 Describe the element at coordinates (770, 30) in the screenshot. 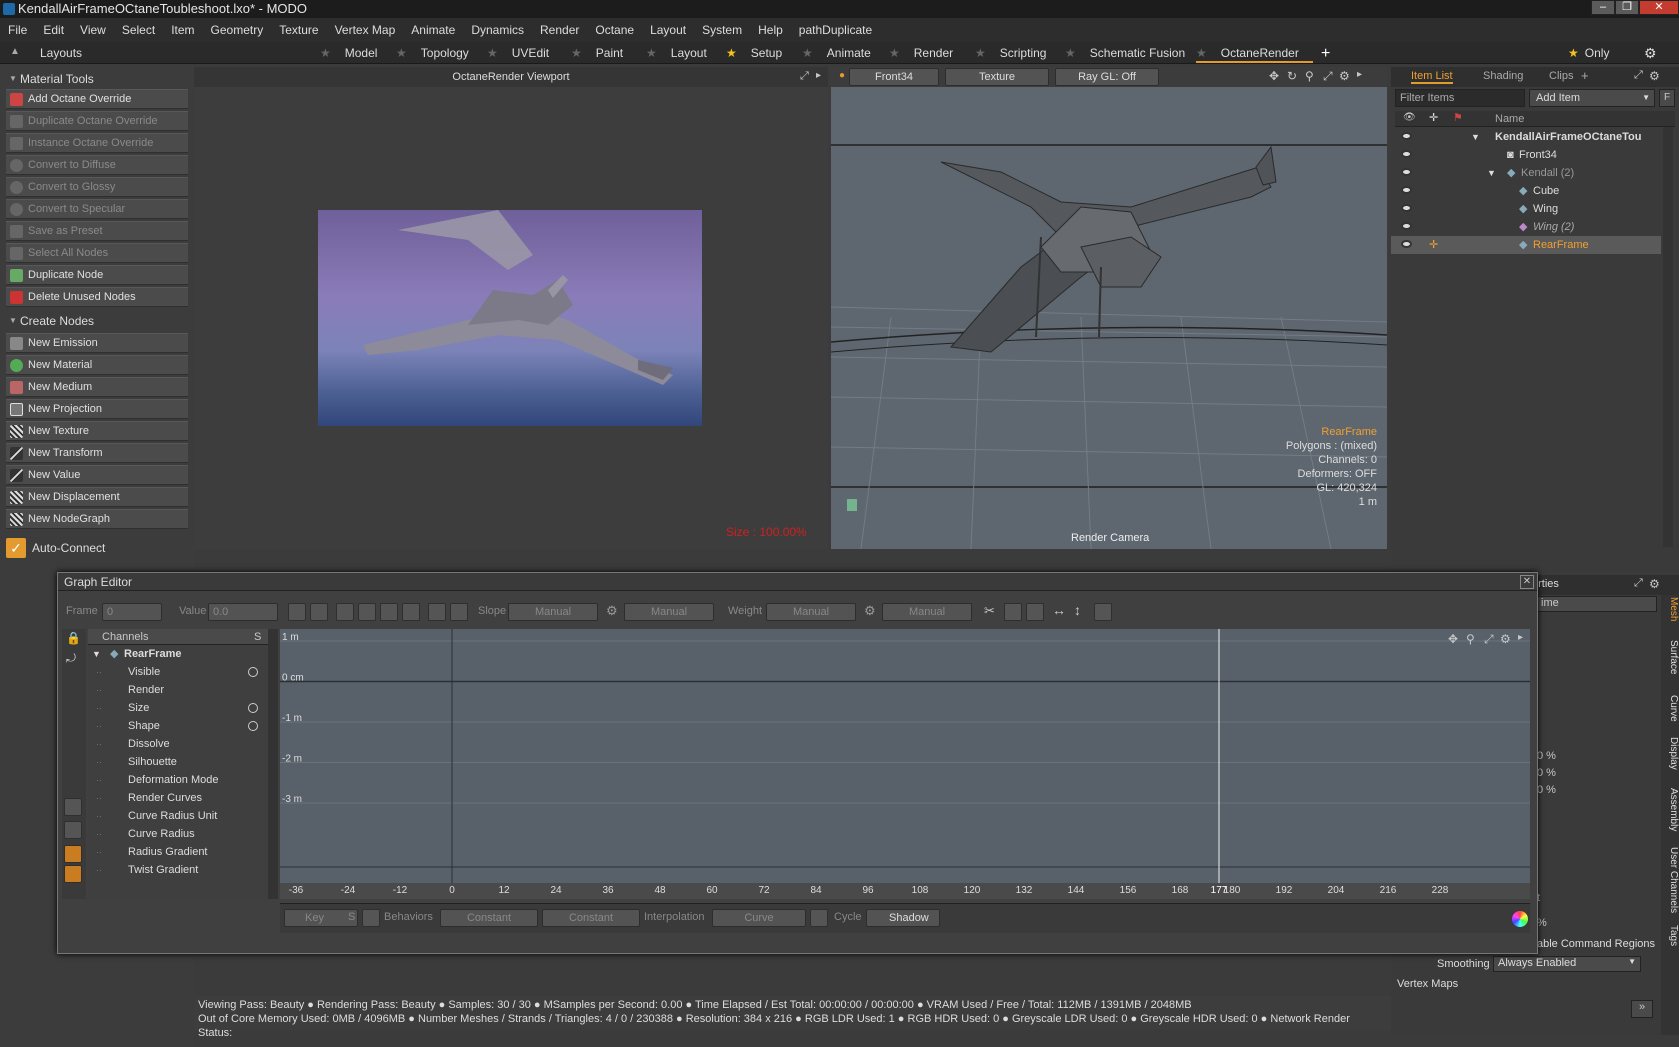

I see `menu-help: Help` at that location.